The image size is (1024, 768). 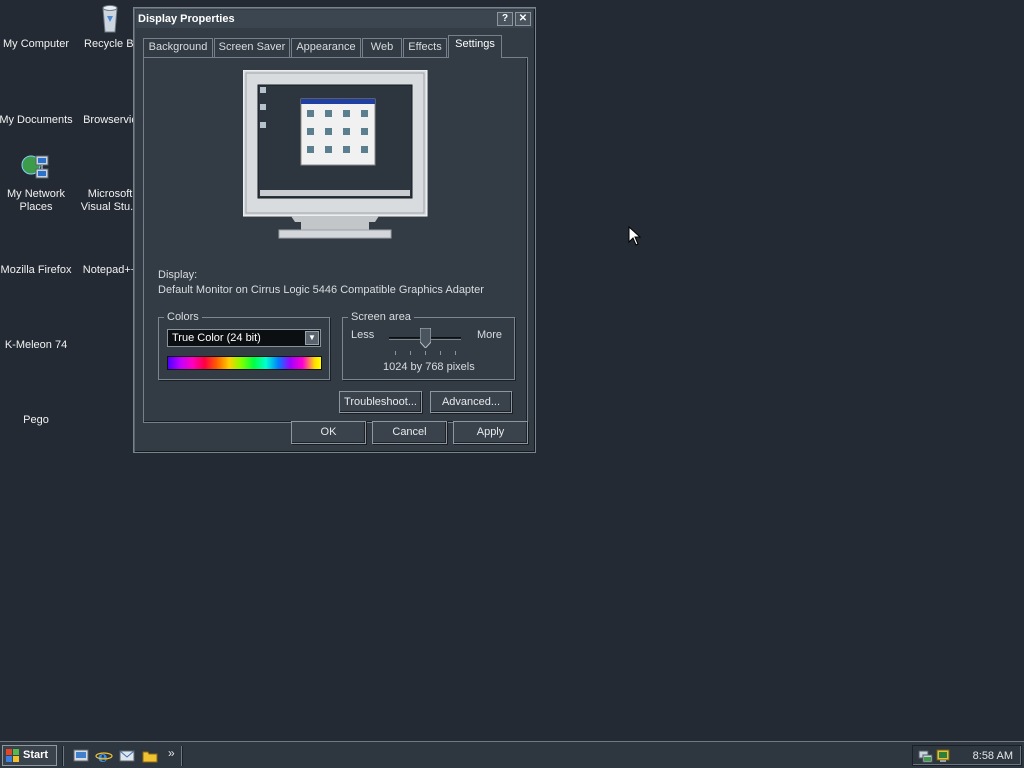 What do you see at coordinates (36, 755) in the screenshot?
I see `start-label: Start` at bounding box center [36, 755].